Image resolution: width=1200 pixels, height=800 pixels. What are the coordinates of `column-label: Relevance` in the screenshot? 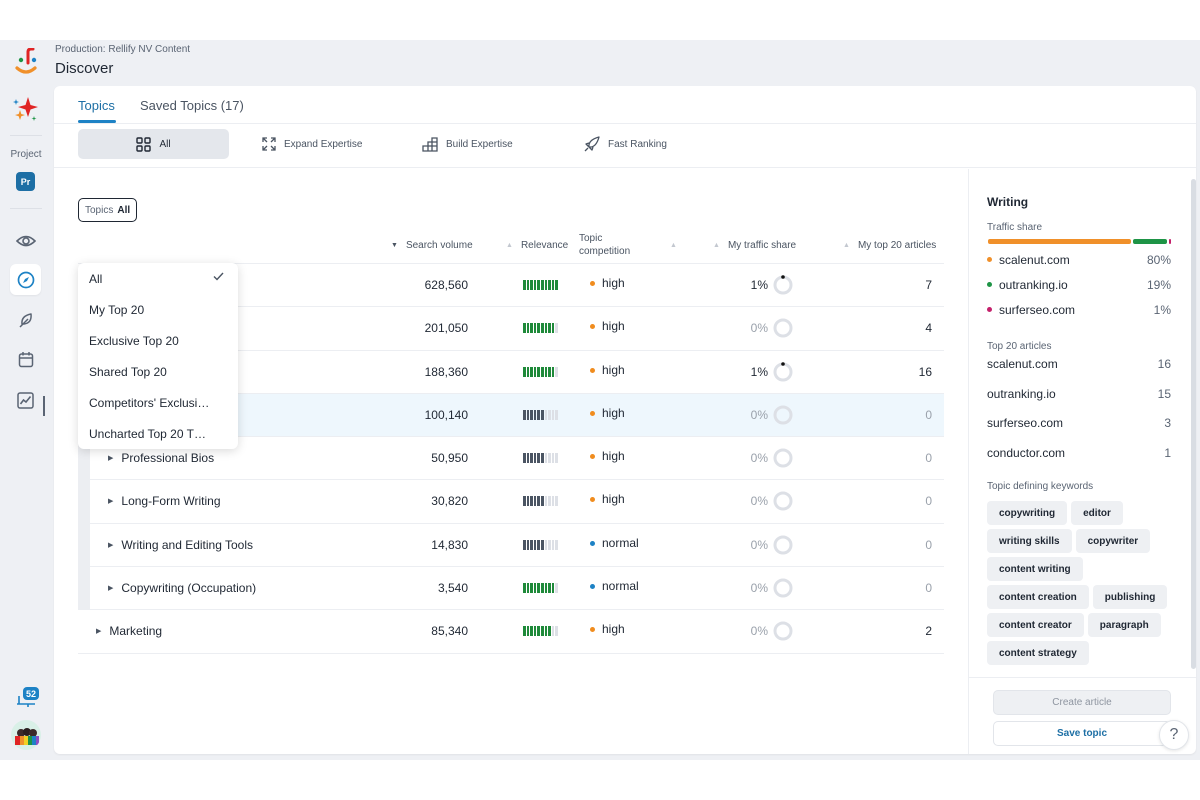 It's located at (544, 245).